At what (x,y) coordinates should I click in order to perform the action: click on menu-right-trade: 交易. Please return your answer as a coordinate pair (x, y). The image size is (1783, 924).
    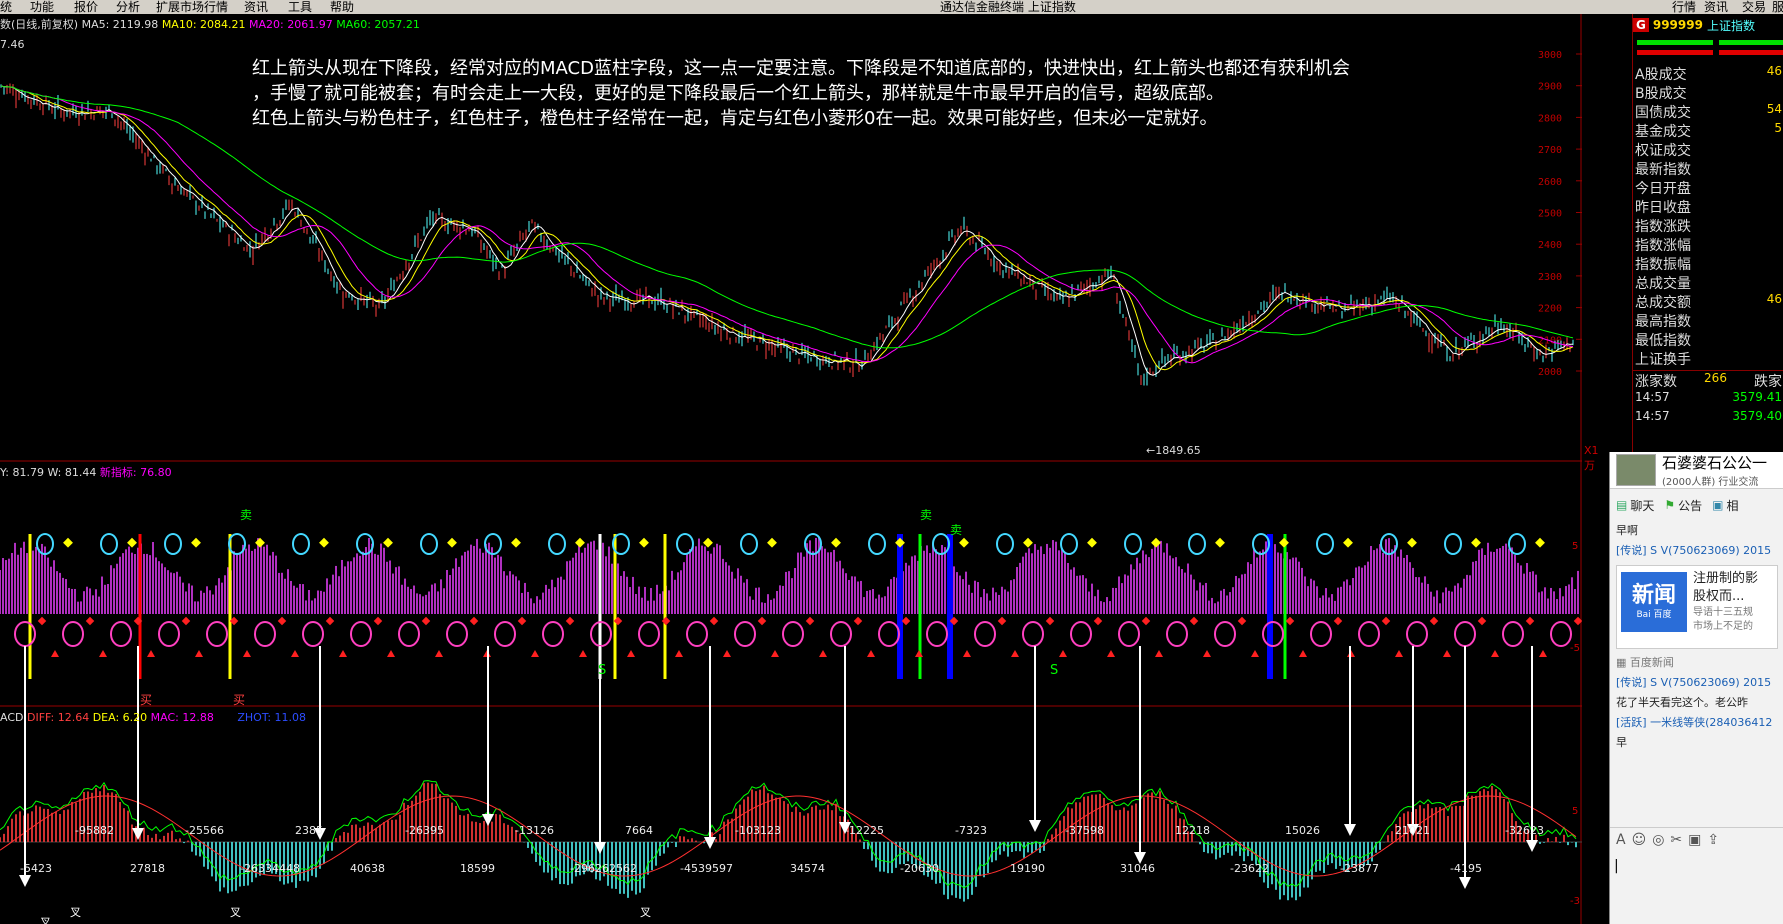
    Looking at the image, I should click on (1754, 7).